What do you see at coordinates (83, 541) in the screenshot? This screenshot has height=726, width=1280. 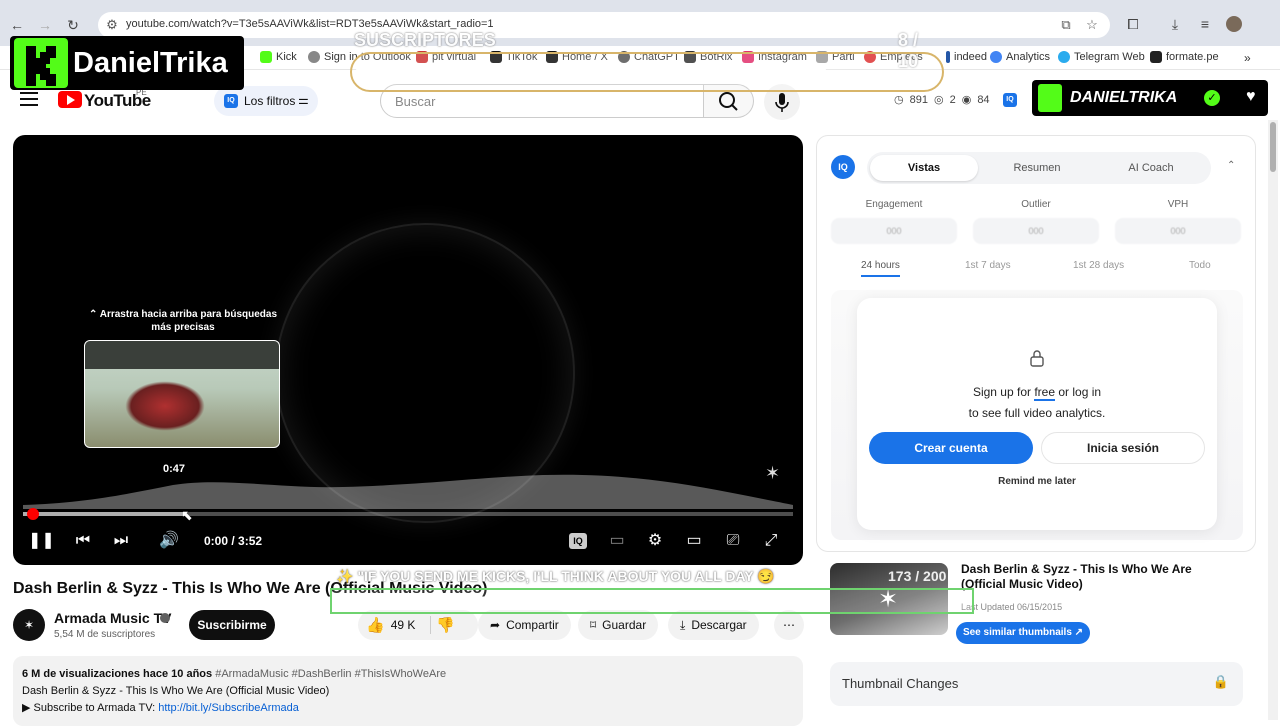 I see `previous-icon: ⏮` at bounding box center [83, 541].